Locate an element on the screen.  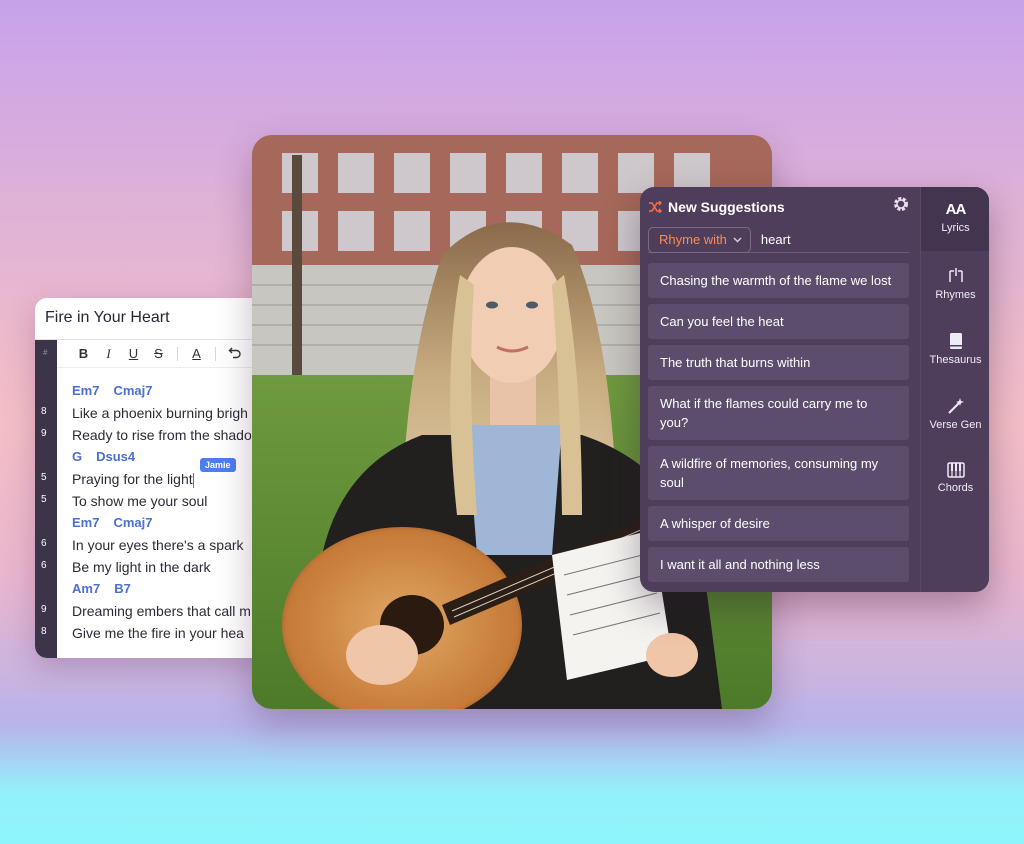
font-size-icon: AA is located at coordinates (956, 209).